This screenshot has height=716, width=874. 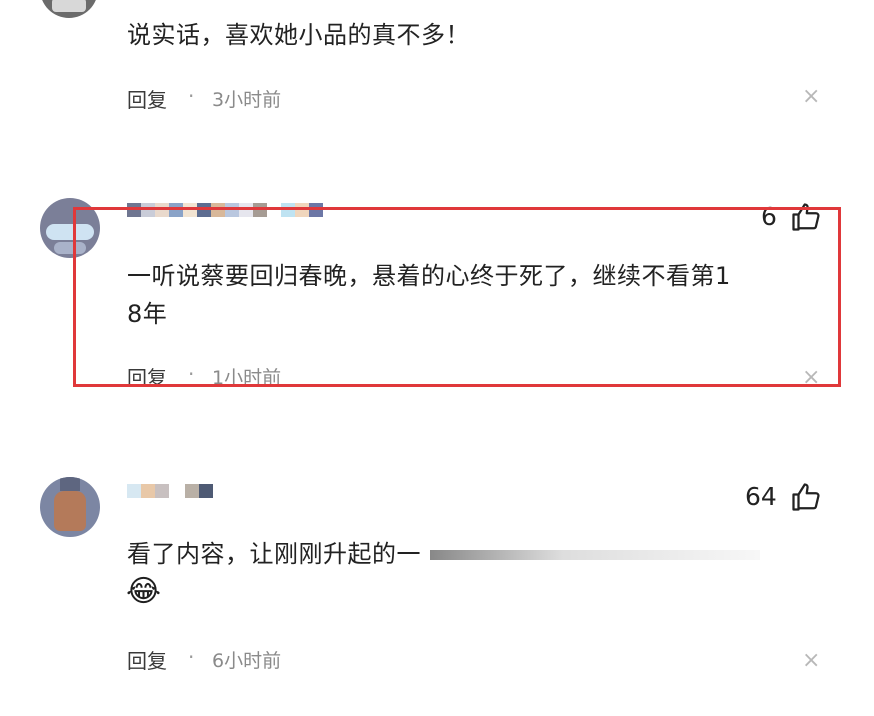 What do you see at coordinates (144, 591) in the screenshot?
I see `laughing-crying-emoji: 😂` at bounding box center [144, 591].